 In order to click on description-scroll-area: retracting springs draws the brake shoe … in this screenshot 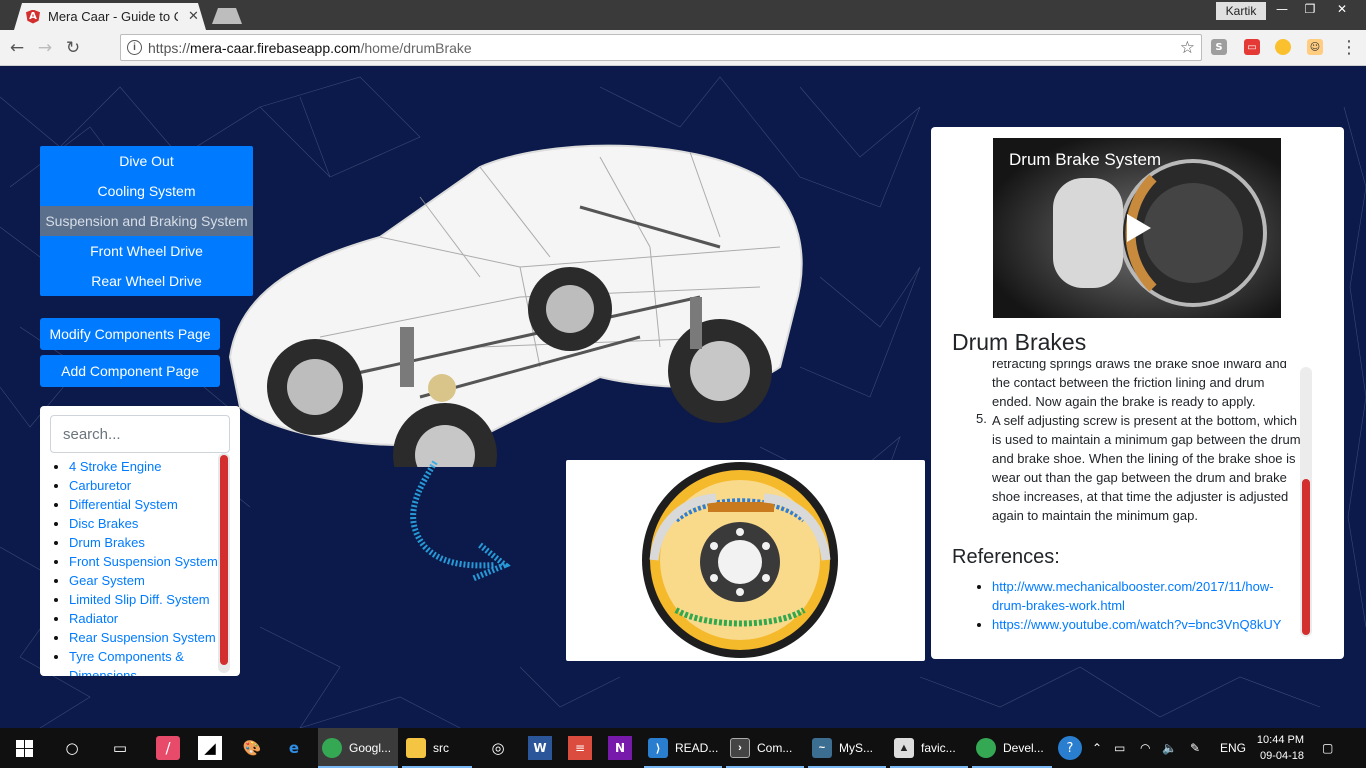, I will do `click(1133, 446)`.